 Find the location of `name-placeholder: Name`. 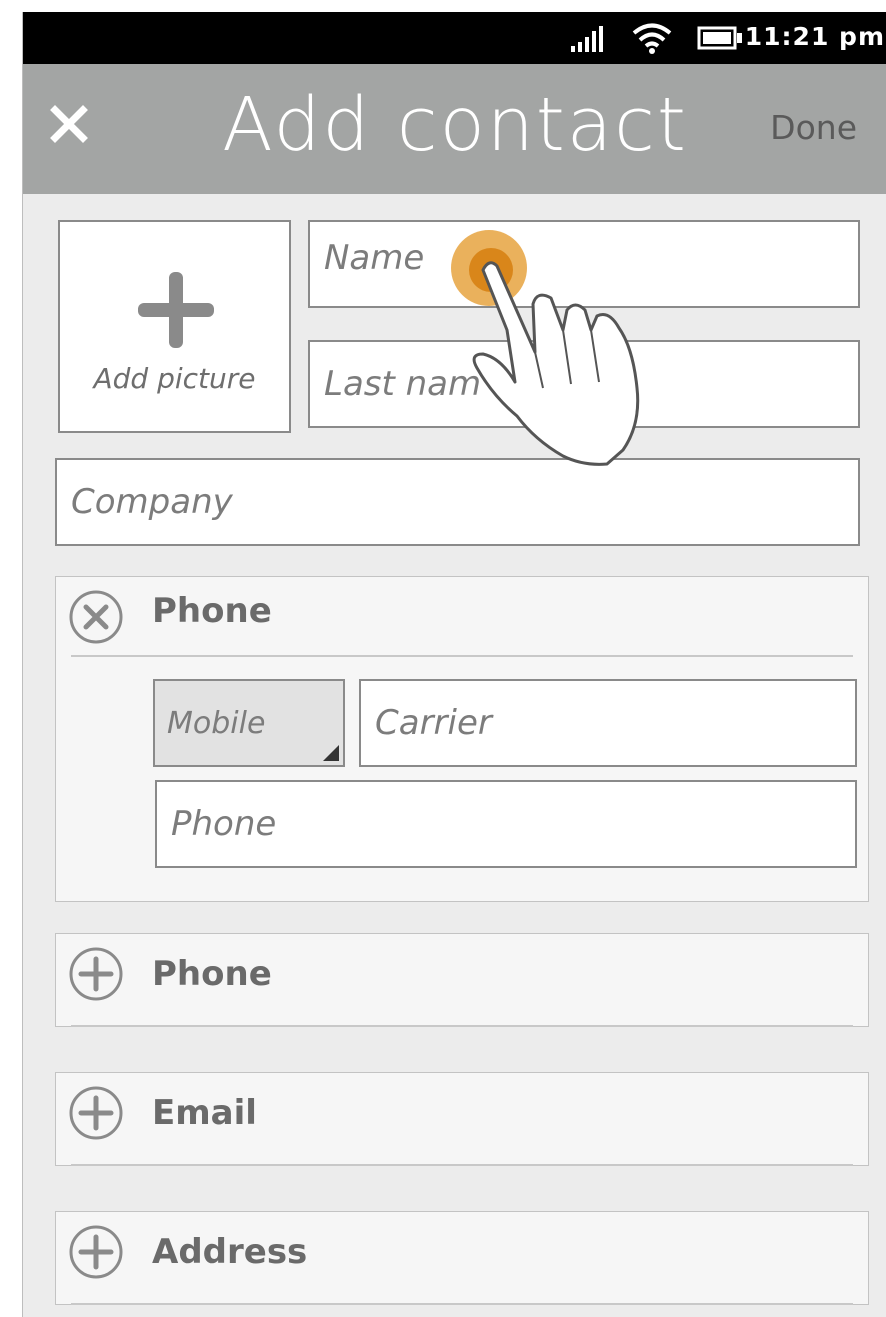

name-placeholder: Name is located at coordinates (374, 258).